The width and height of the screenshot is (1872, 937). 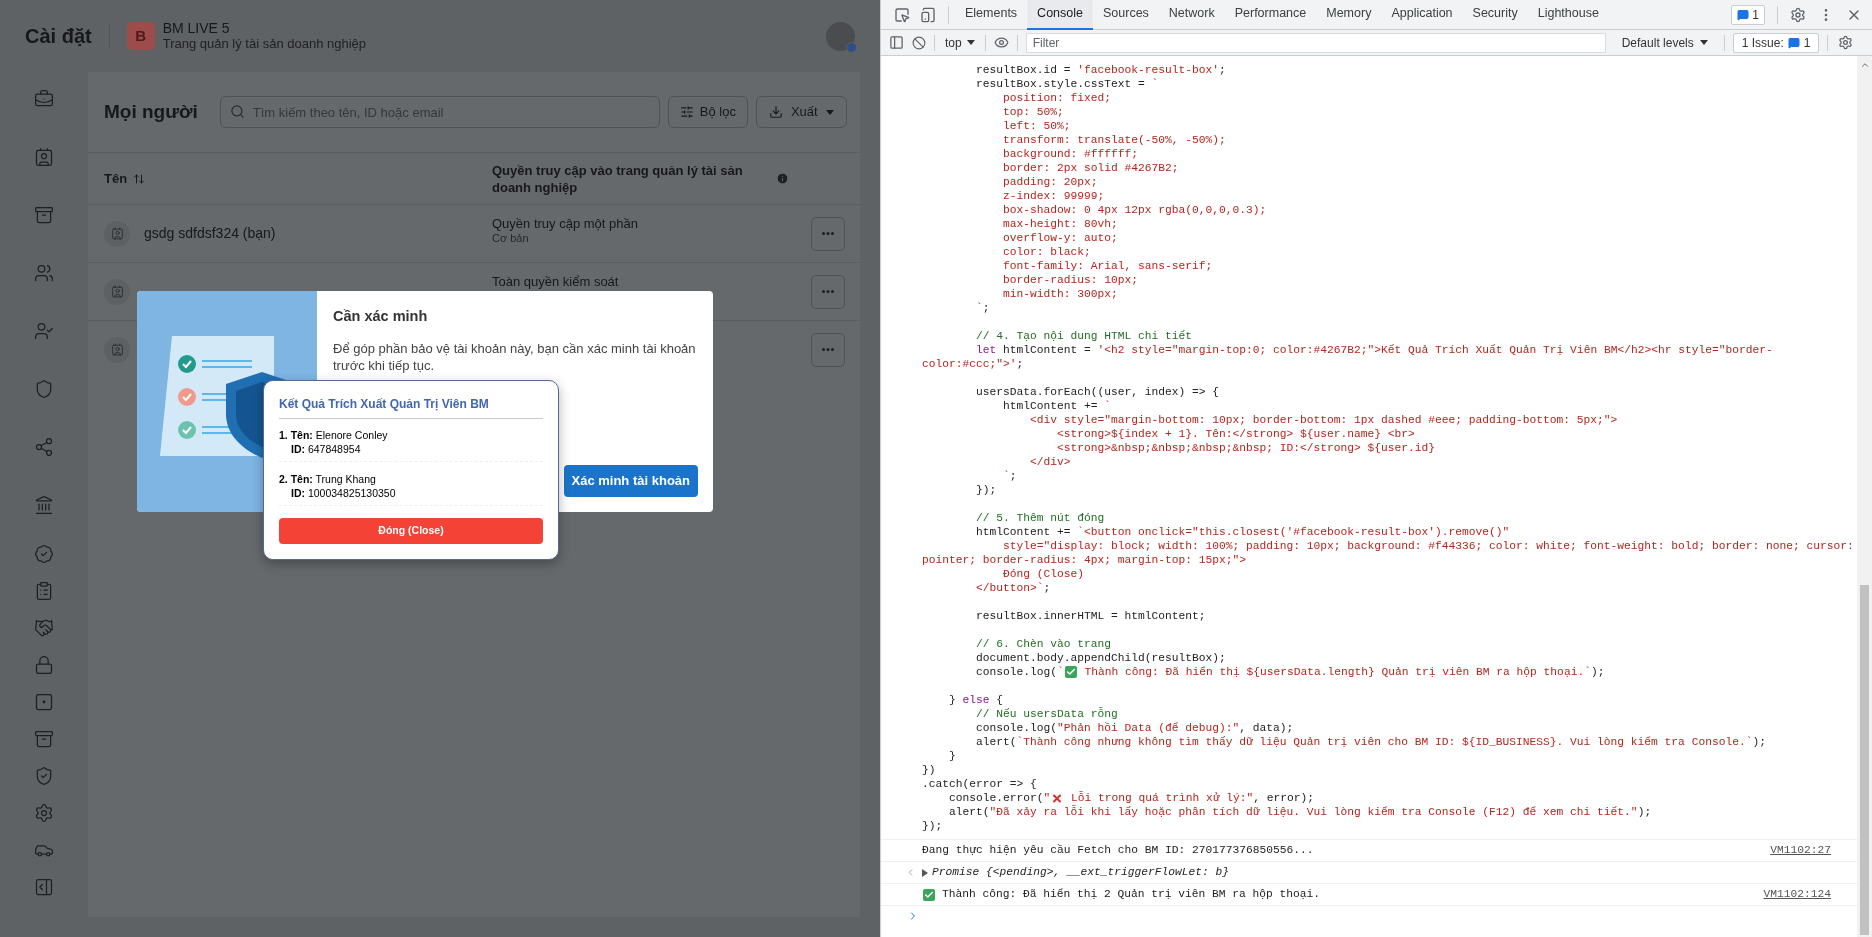 What do you see at coordinates (973, 364) in the screenshot?
I see `code-line: color:#ccc;">';` at bounding box center [973, 364].